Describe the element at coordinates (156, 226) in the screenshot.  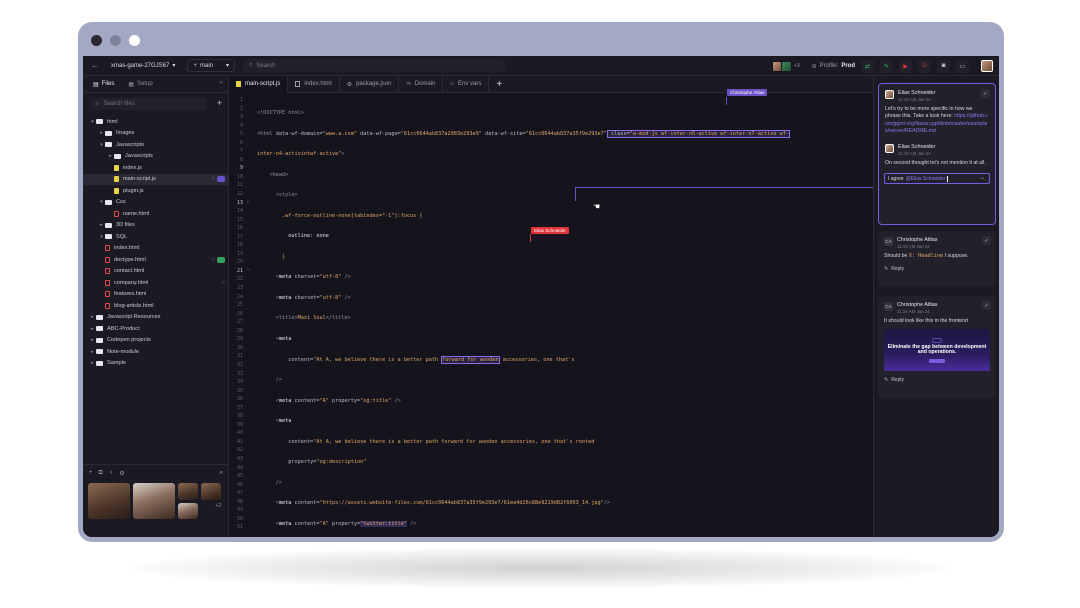
I see `sidebar-item-3d-files: ▸ 3D files` at that location.